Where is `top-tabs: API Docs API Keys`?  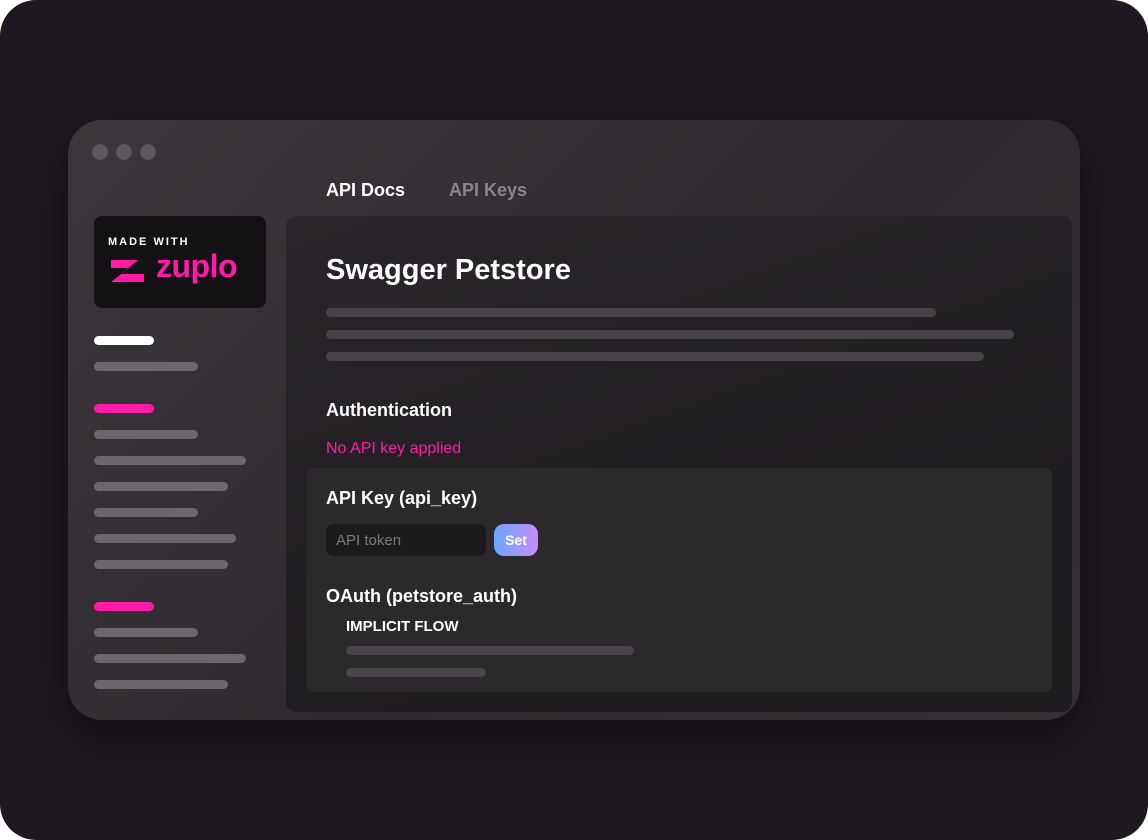
top-tabs: API Docs API Keys is located at coordinates (426, 190).